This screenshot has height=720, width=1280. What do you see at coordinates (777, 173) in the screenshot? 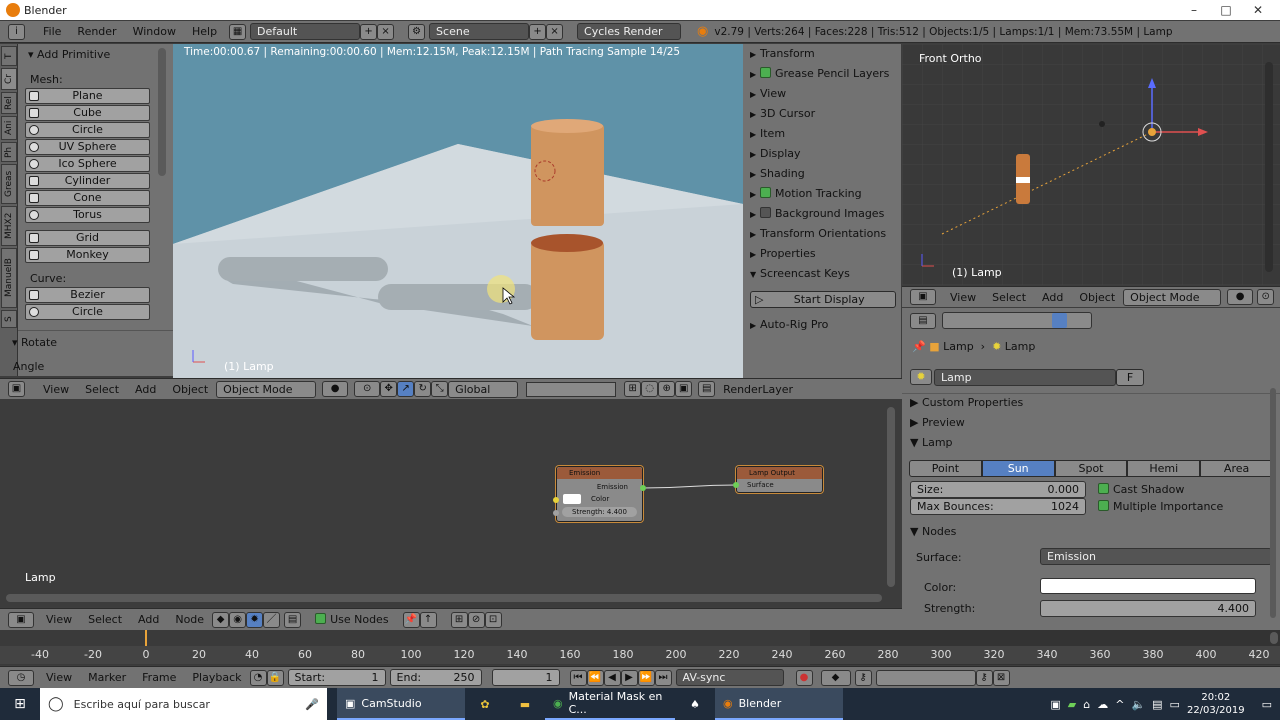
I see `panel-shading: ▶ Shading` at bounding box center [777, 173].